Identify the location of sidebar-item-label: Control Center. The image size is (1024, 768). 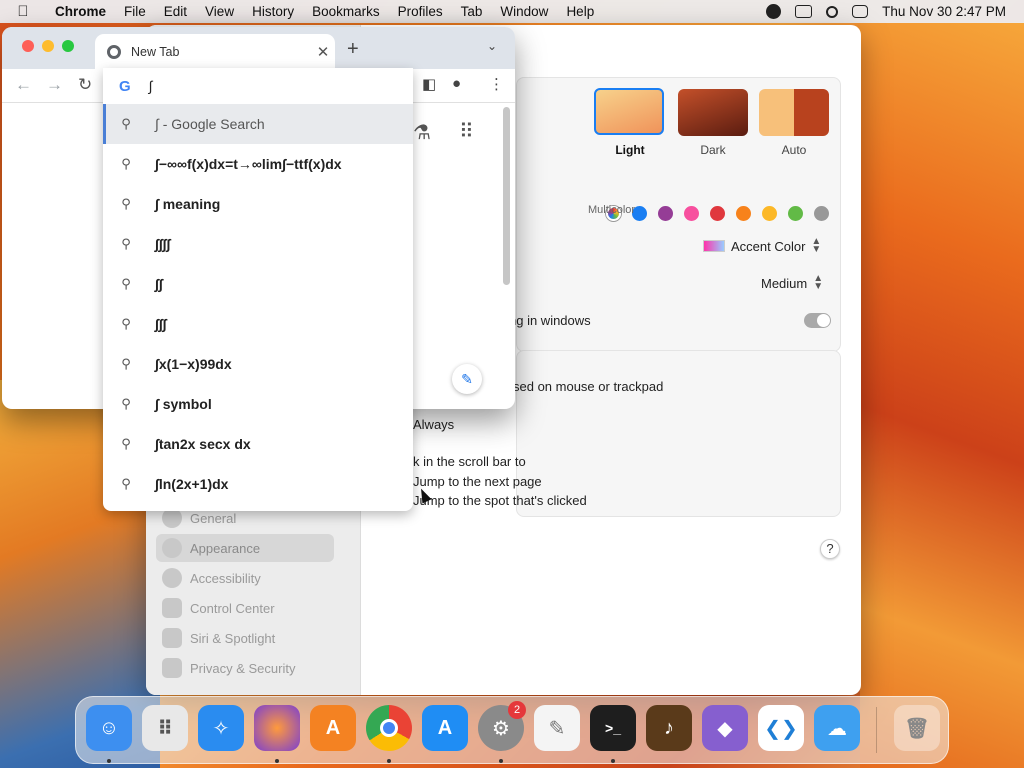
(232, 608).